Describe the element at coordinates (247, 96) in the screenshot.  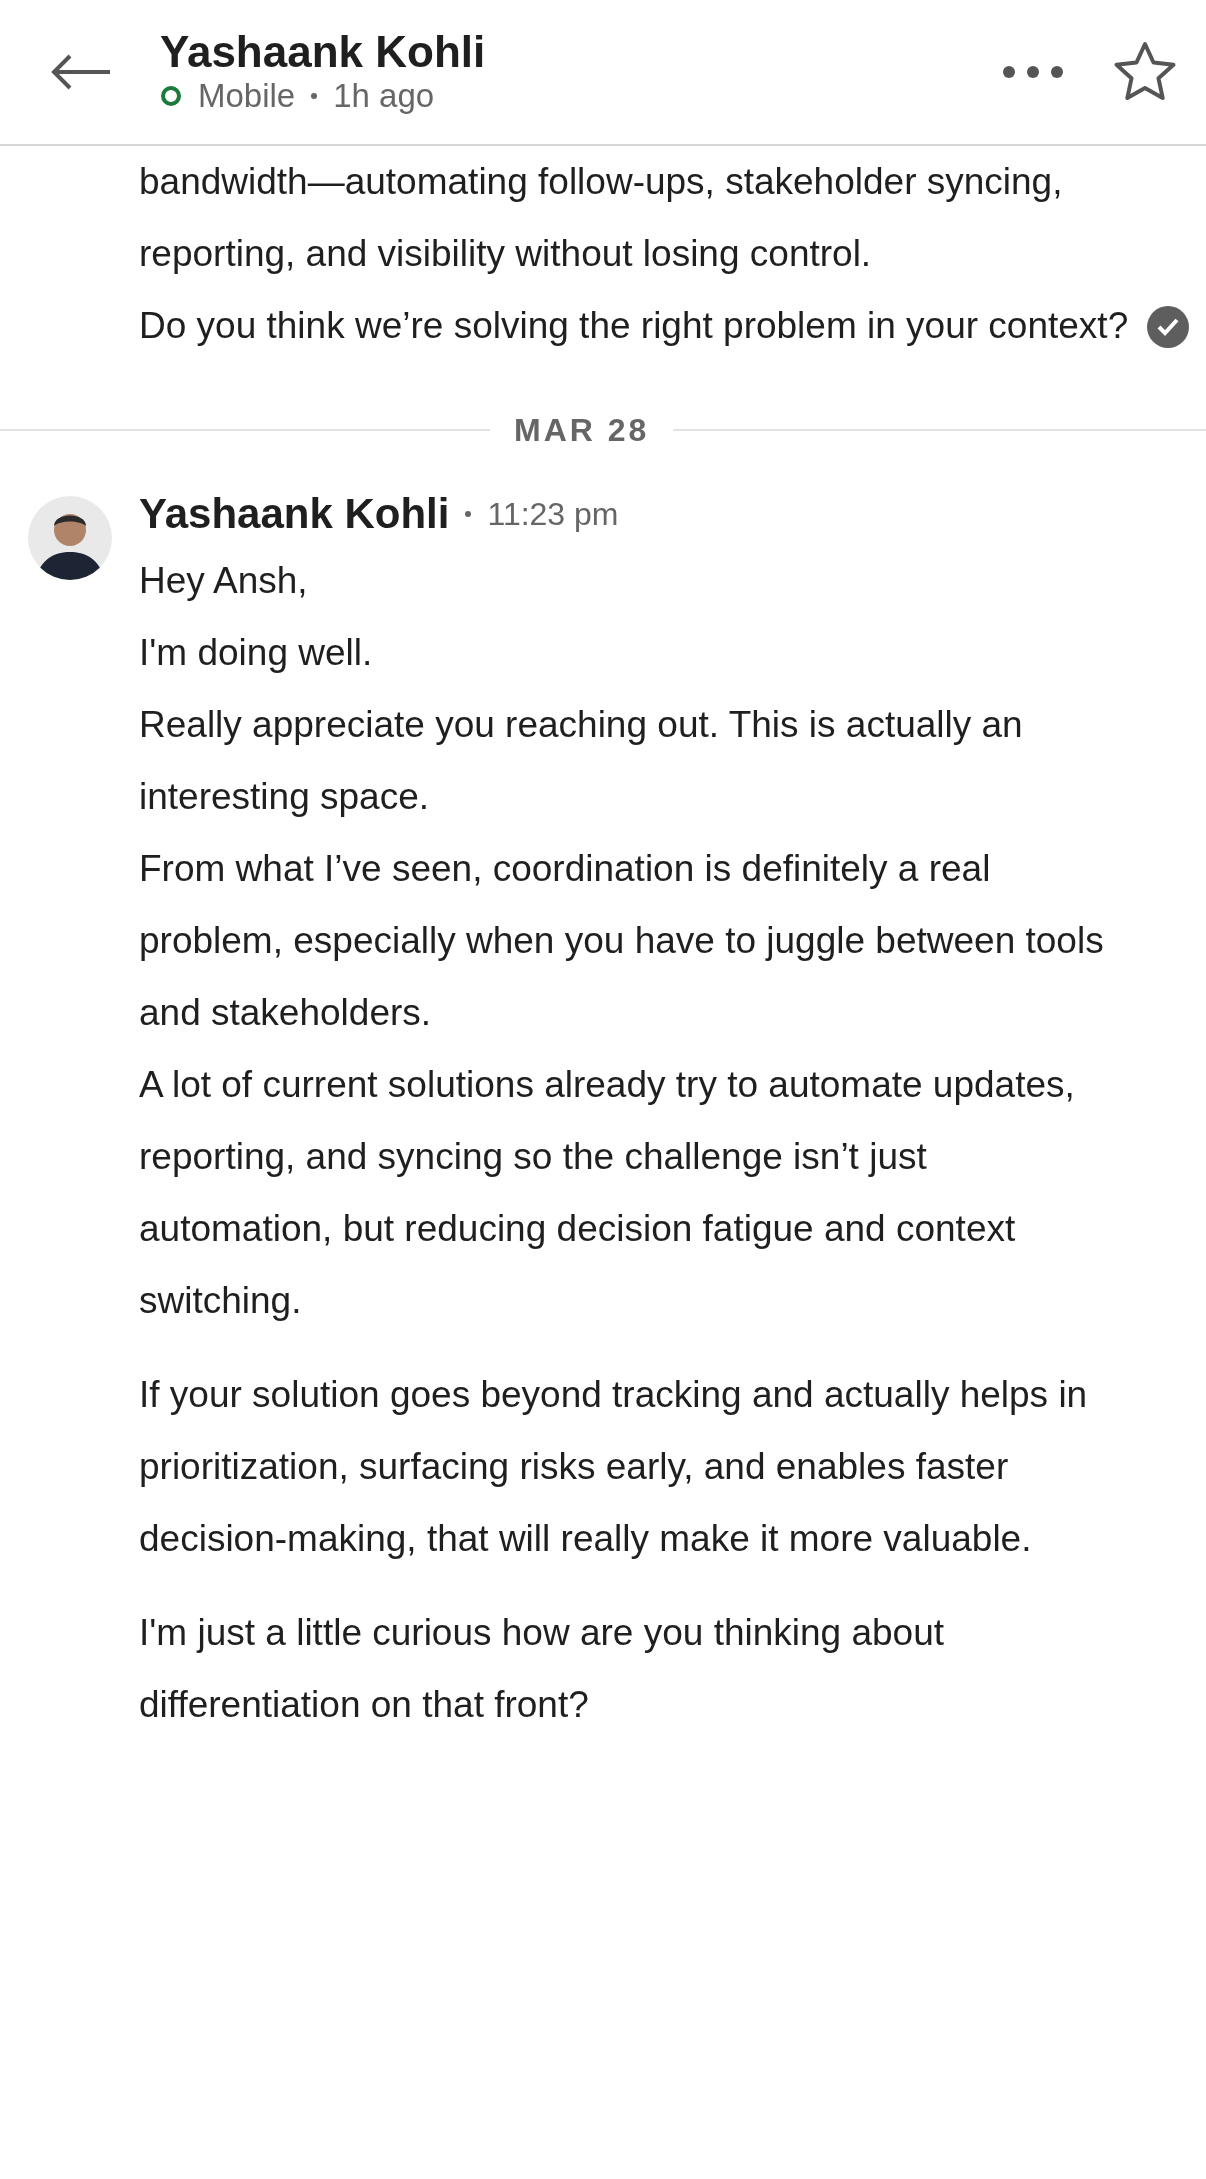
I see `presence-status: Mobile` at that location.